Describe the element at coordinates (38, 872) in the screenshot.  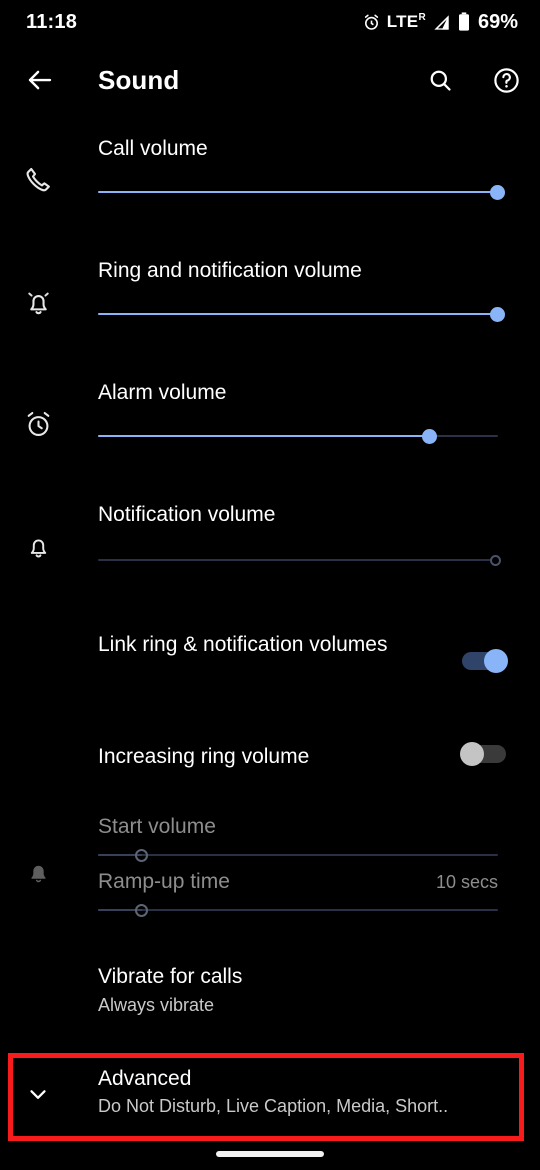
I see `bell-muted-icon` at that location.